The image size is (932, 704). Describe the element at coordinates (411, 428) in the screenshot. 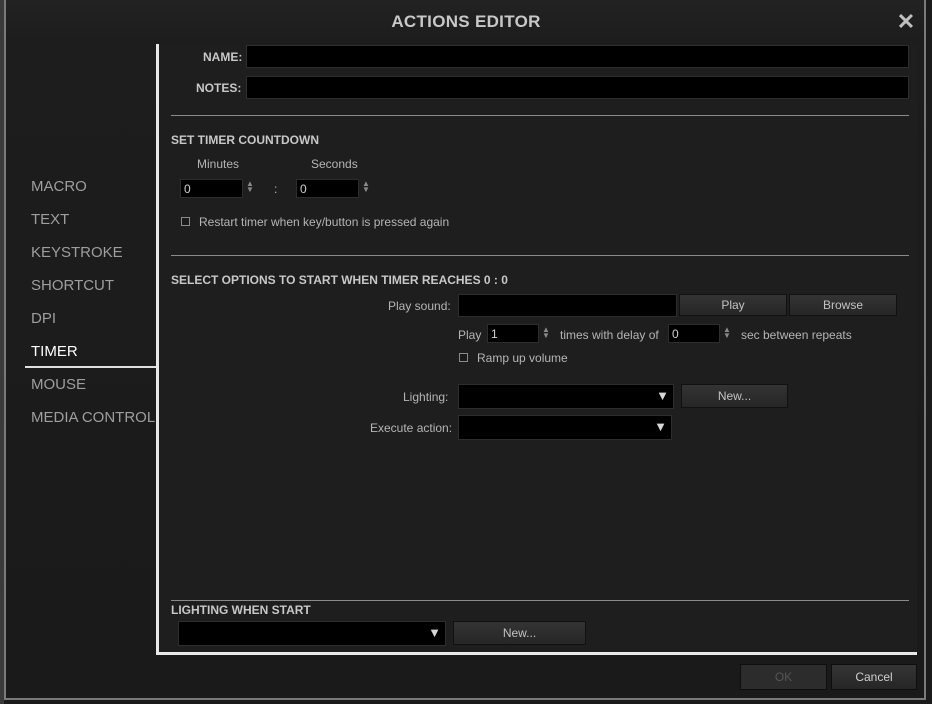

I see `execute-action-label: Execute action:` at that location.